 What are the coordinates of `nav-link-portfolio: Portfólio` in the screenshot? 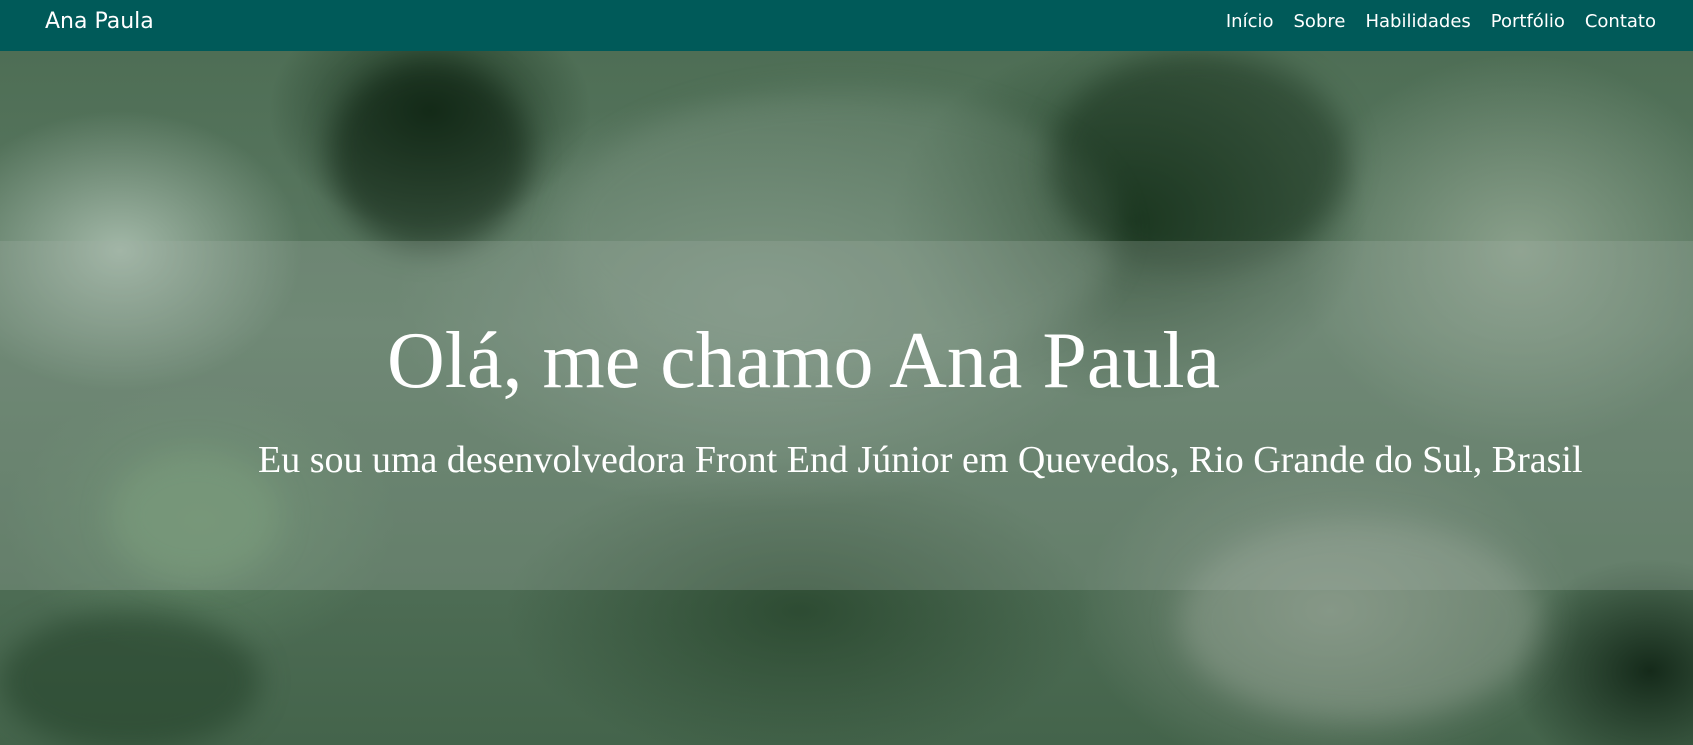 It's located at (1528, 21).